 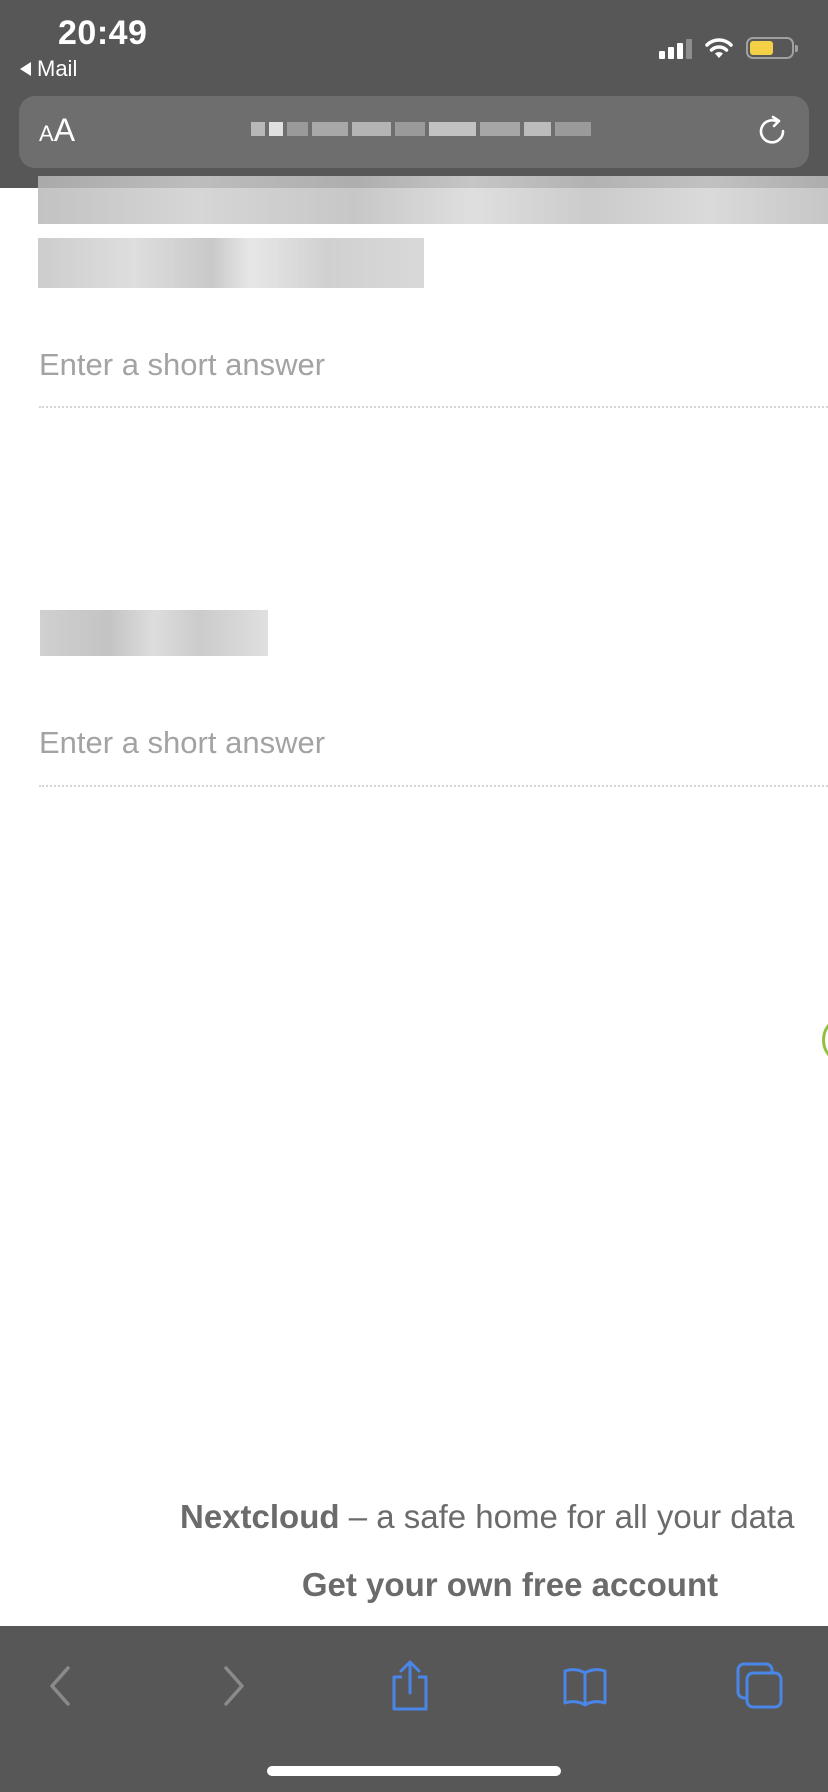 I want to click on back-app-label: Mail, so click(x=57, y=68).